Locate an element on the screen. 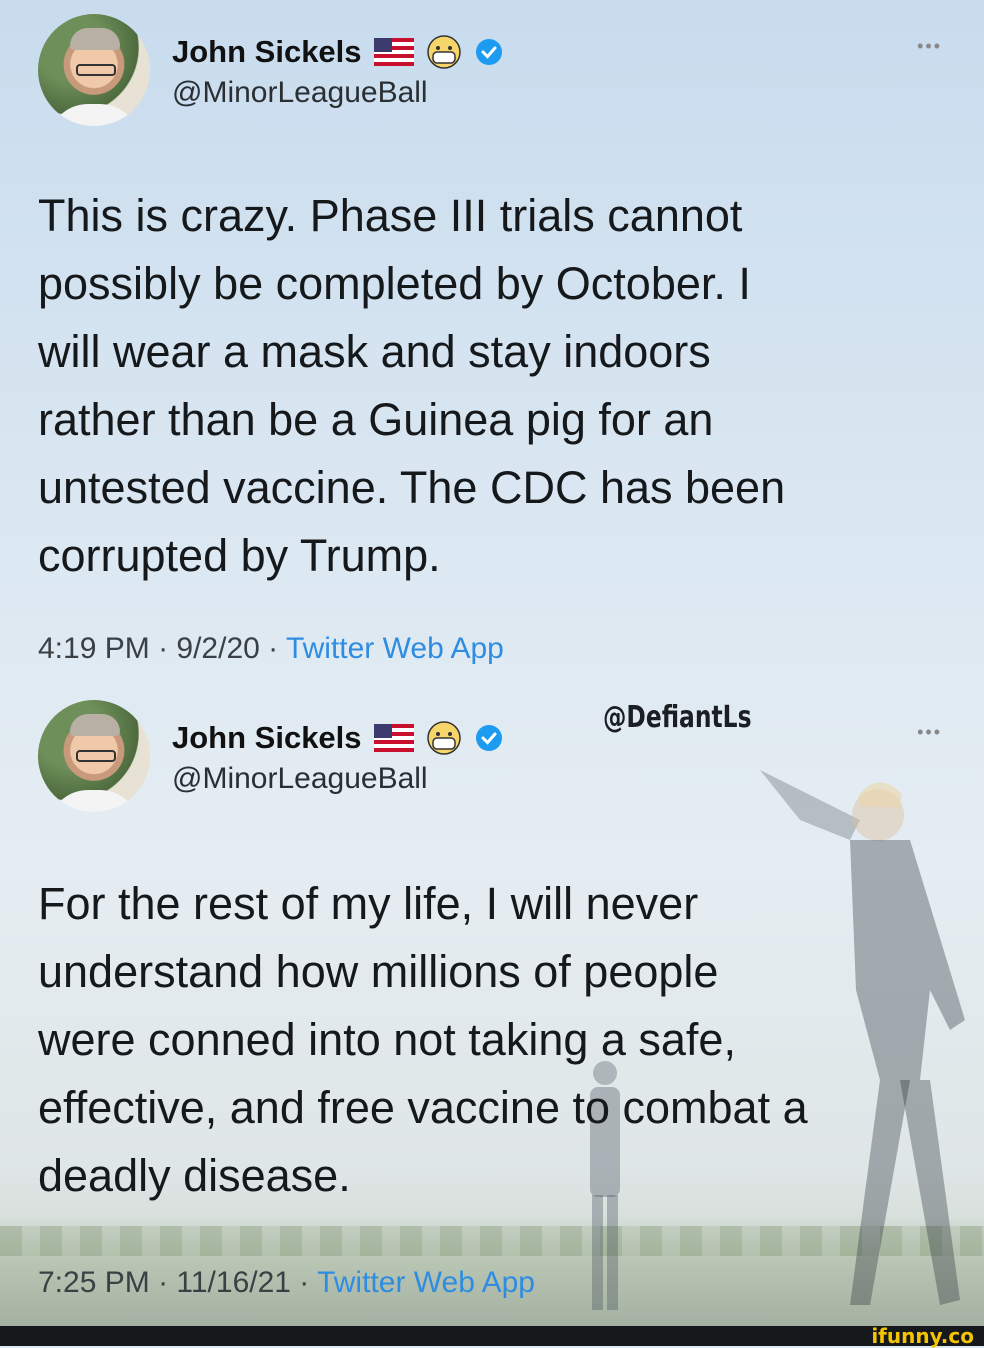 This screenshot has width=984, height=1348. tweet-time: 4:19 PM is located at coordinates (94, 648).